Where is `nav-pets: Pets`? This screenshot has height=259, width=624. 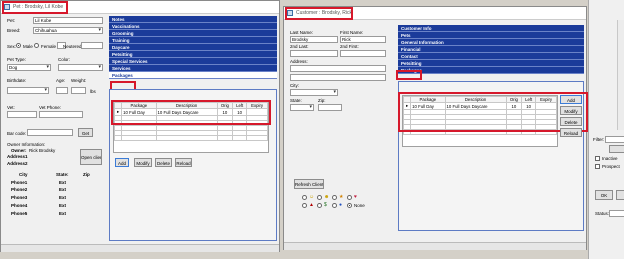
nav-pets: Pets is located at coordinates (491, 35).